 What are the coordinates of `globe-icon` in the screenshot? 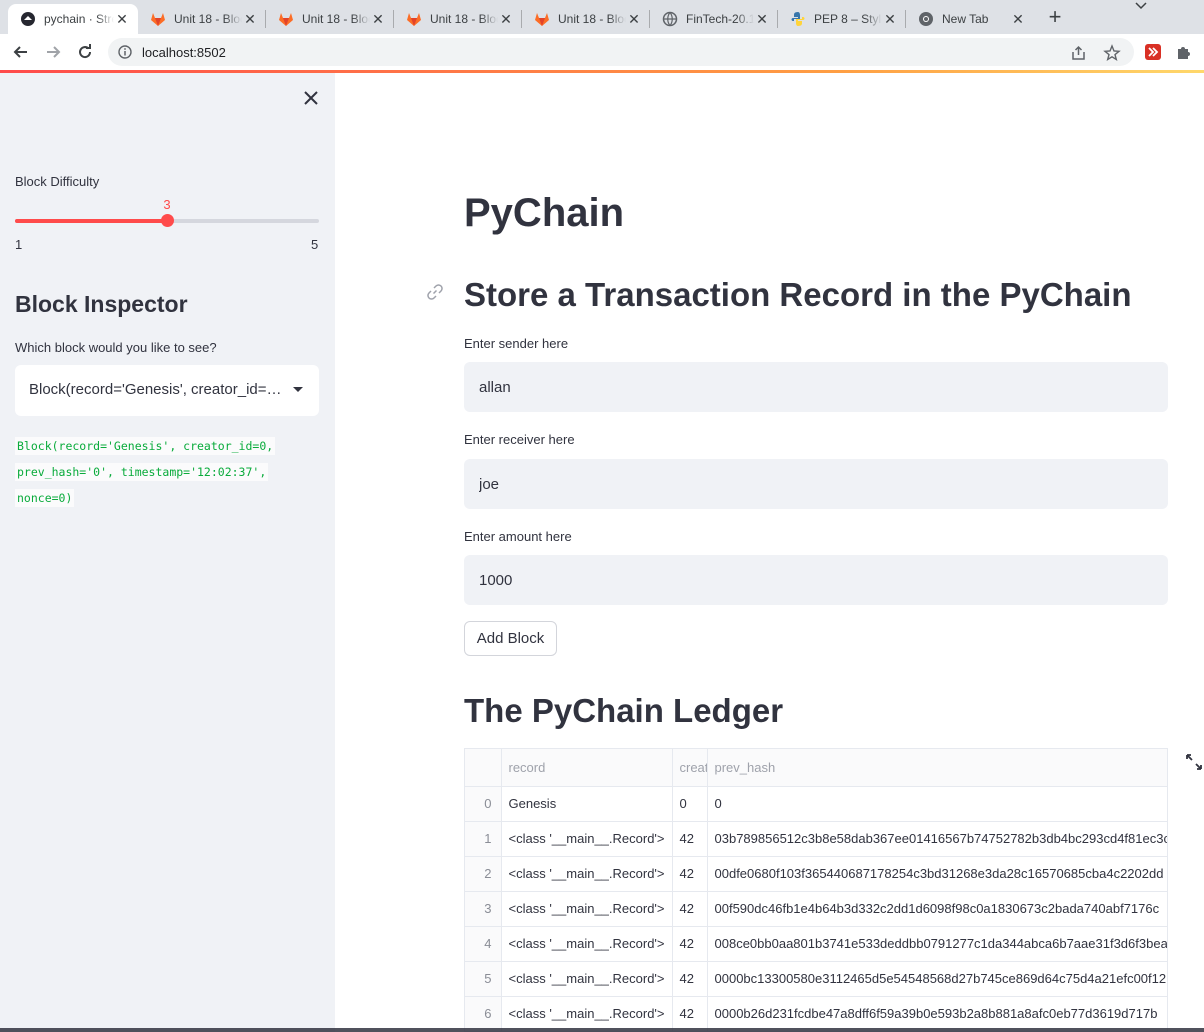 It's located at (670, 19).